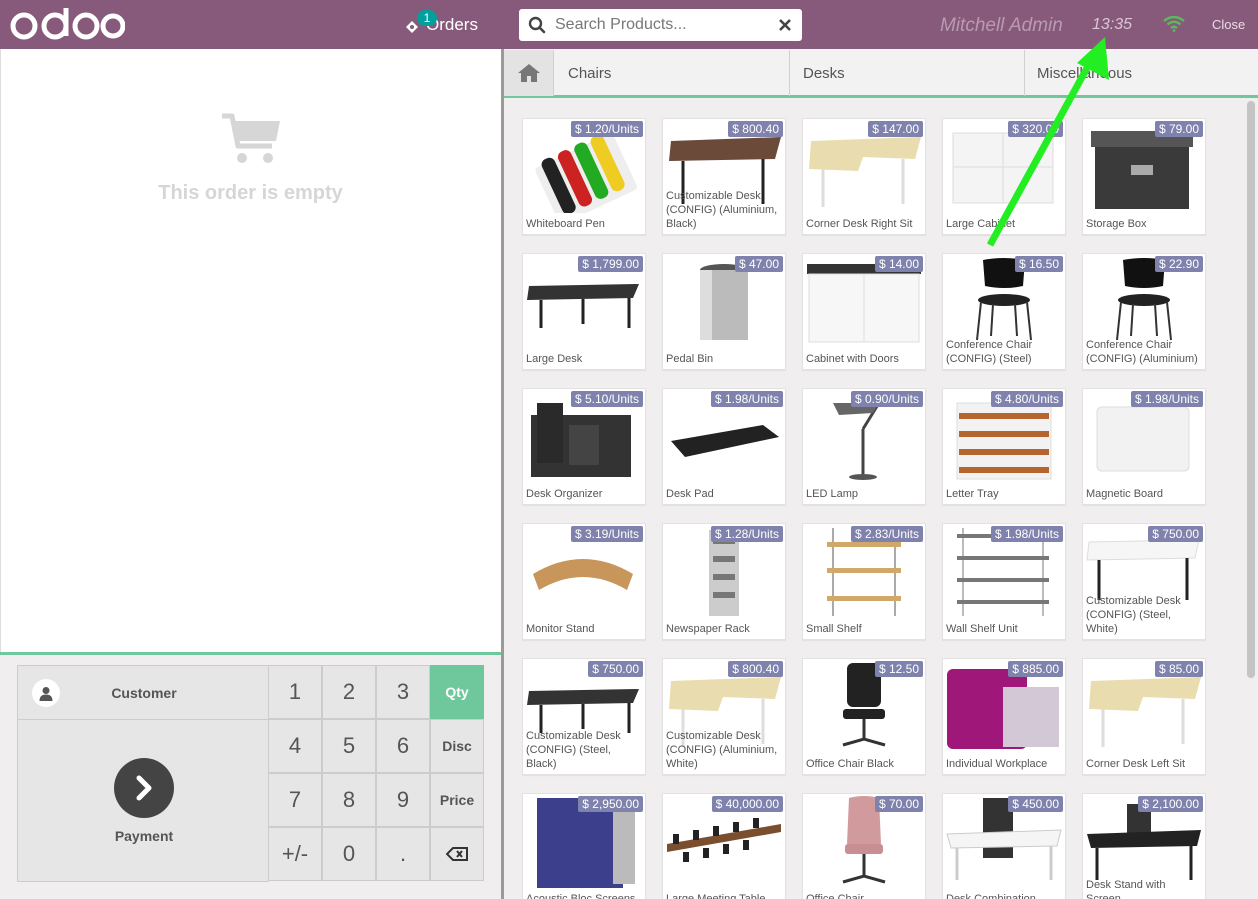 The width and height of the screenshot is (1258, 899). I want to click on product-card: $ 1.98/Units Wall Shelf Unit, so click(1004, 581).